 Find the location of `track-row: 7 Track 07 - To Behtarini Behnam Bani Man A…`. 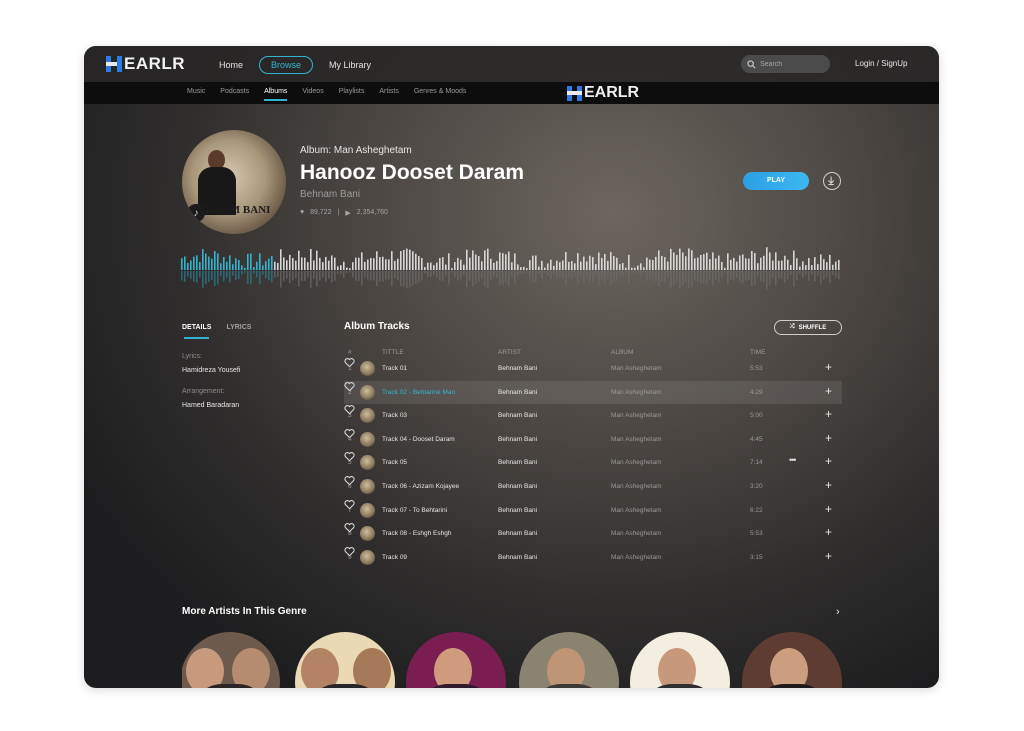

track-row: 7 Track 07 - To Behtarini Behnam Bani Man A… is located at coordinates (593, 511).